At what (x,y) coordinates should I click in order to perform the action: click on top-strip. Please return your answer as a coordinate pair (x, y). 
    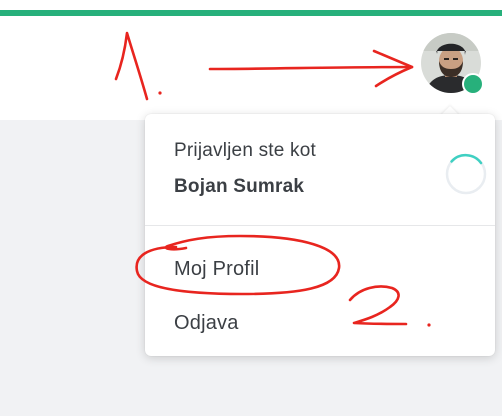
    Looking at the image, I should click on (251, 5).